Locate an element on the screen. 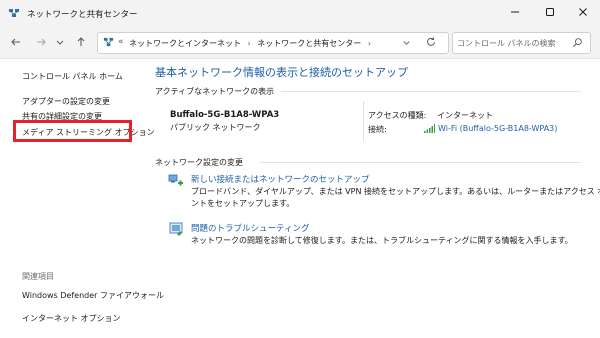  close-icon is located at coordinates (583, 12).